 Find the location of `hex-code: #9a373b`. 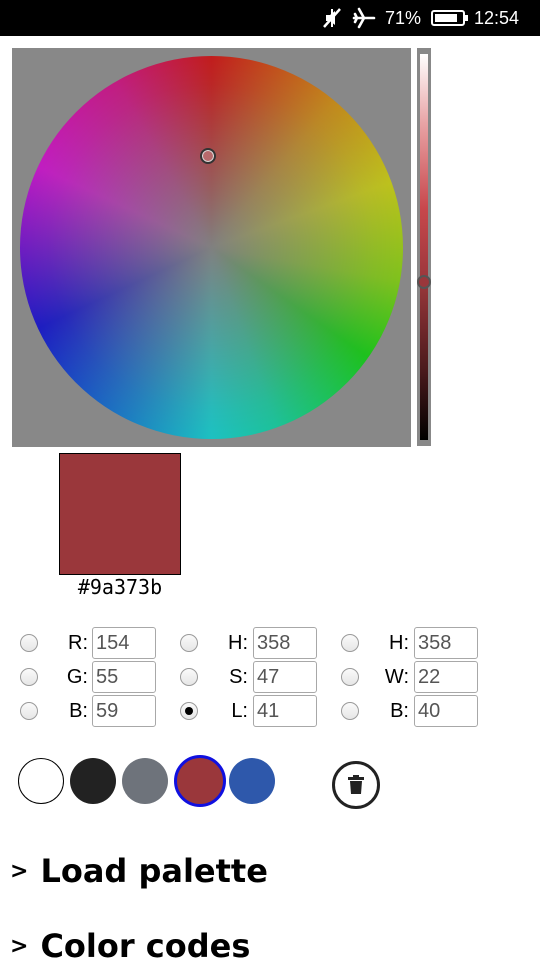

hex-code: #9a373b is located at coordinates (120, 587).